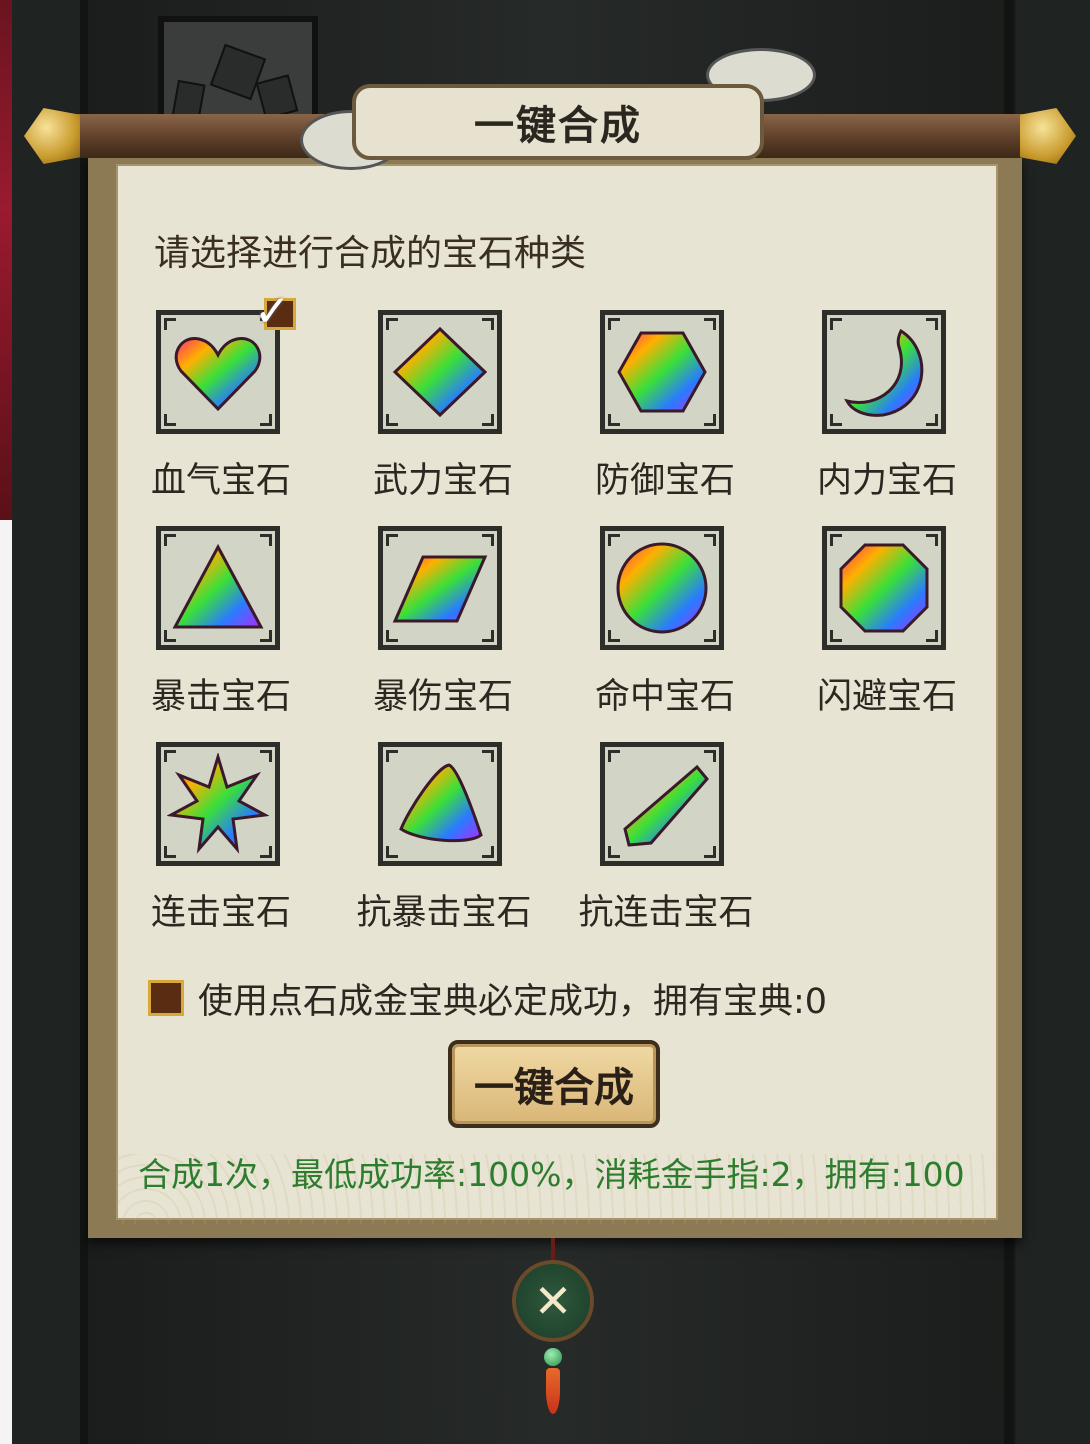 The width and height of the screenshot is (1090, 1444). What do you see at coordinates (886, 481) in the screenshot?
I see `gem-label: 内力宝石` at bounding box center [886, 481].